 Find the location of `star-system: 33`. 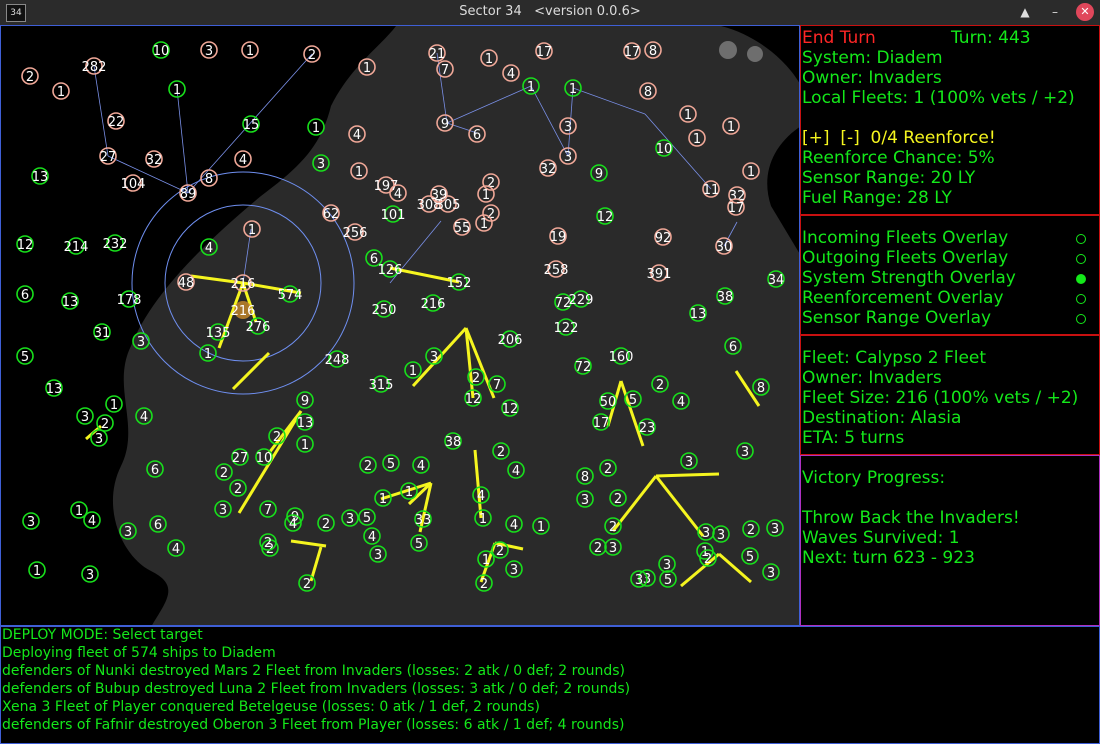

star-system: 33 is located at coordinates (423, 519).